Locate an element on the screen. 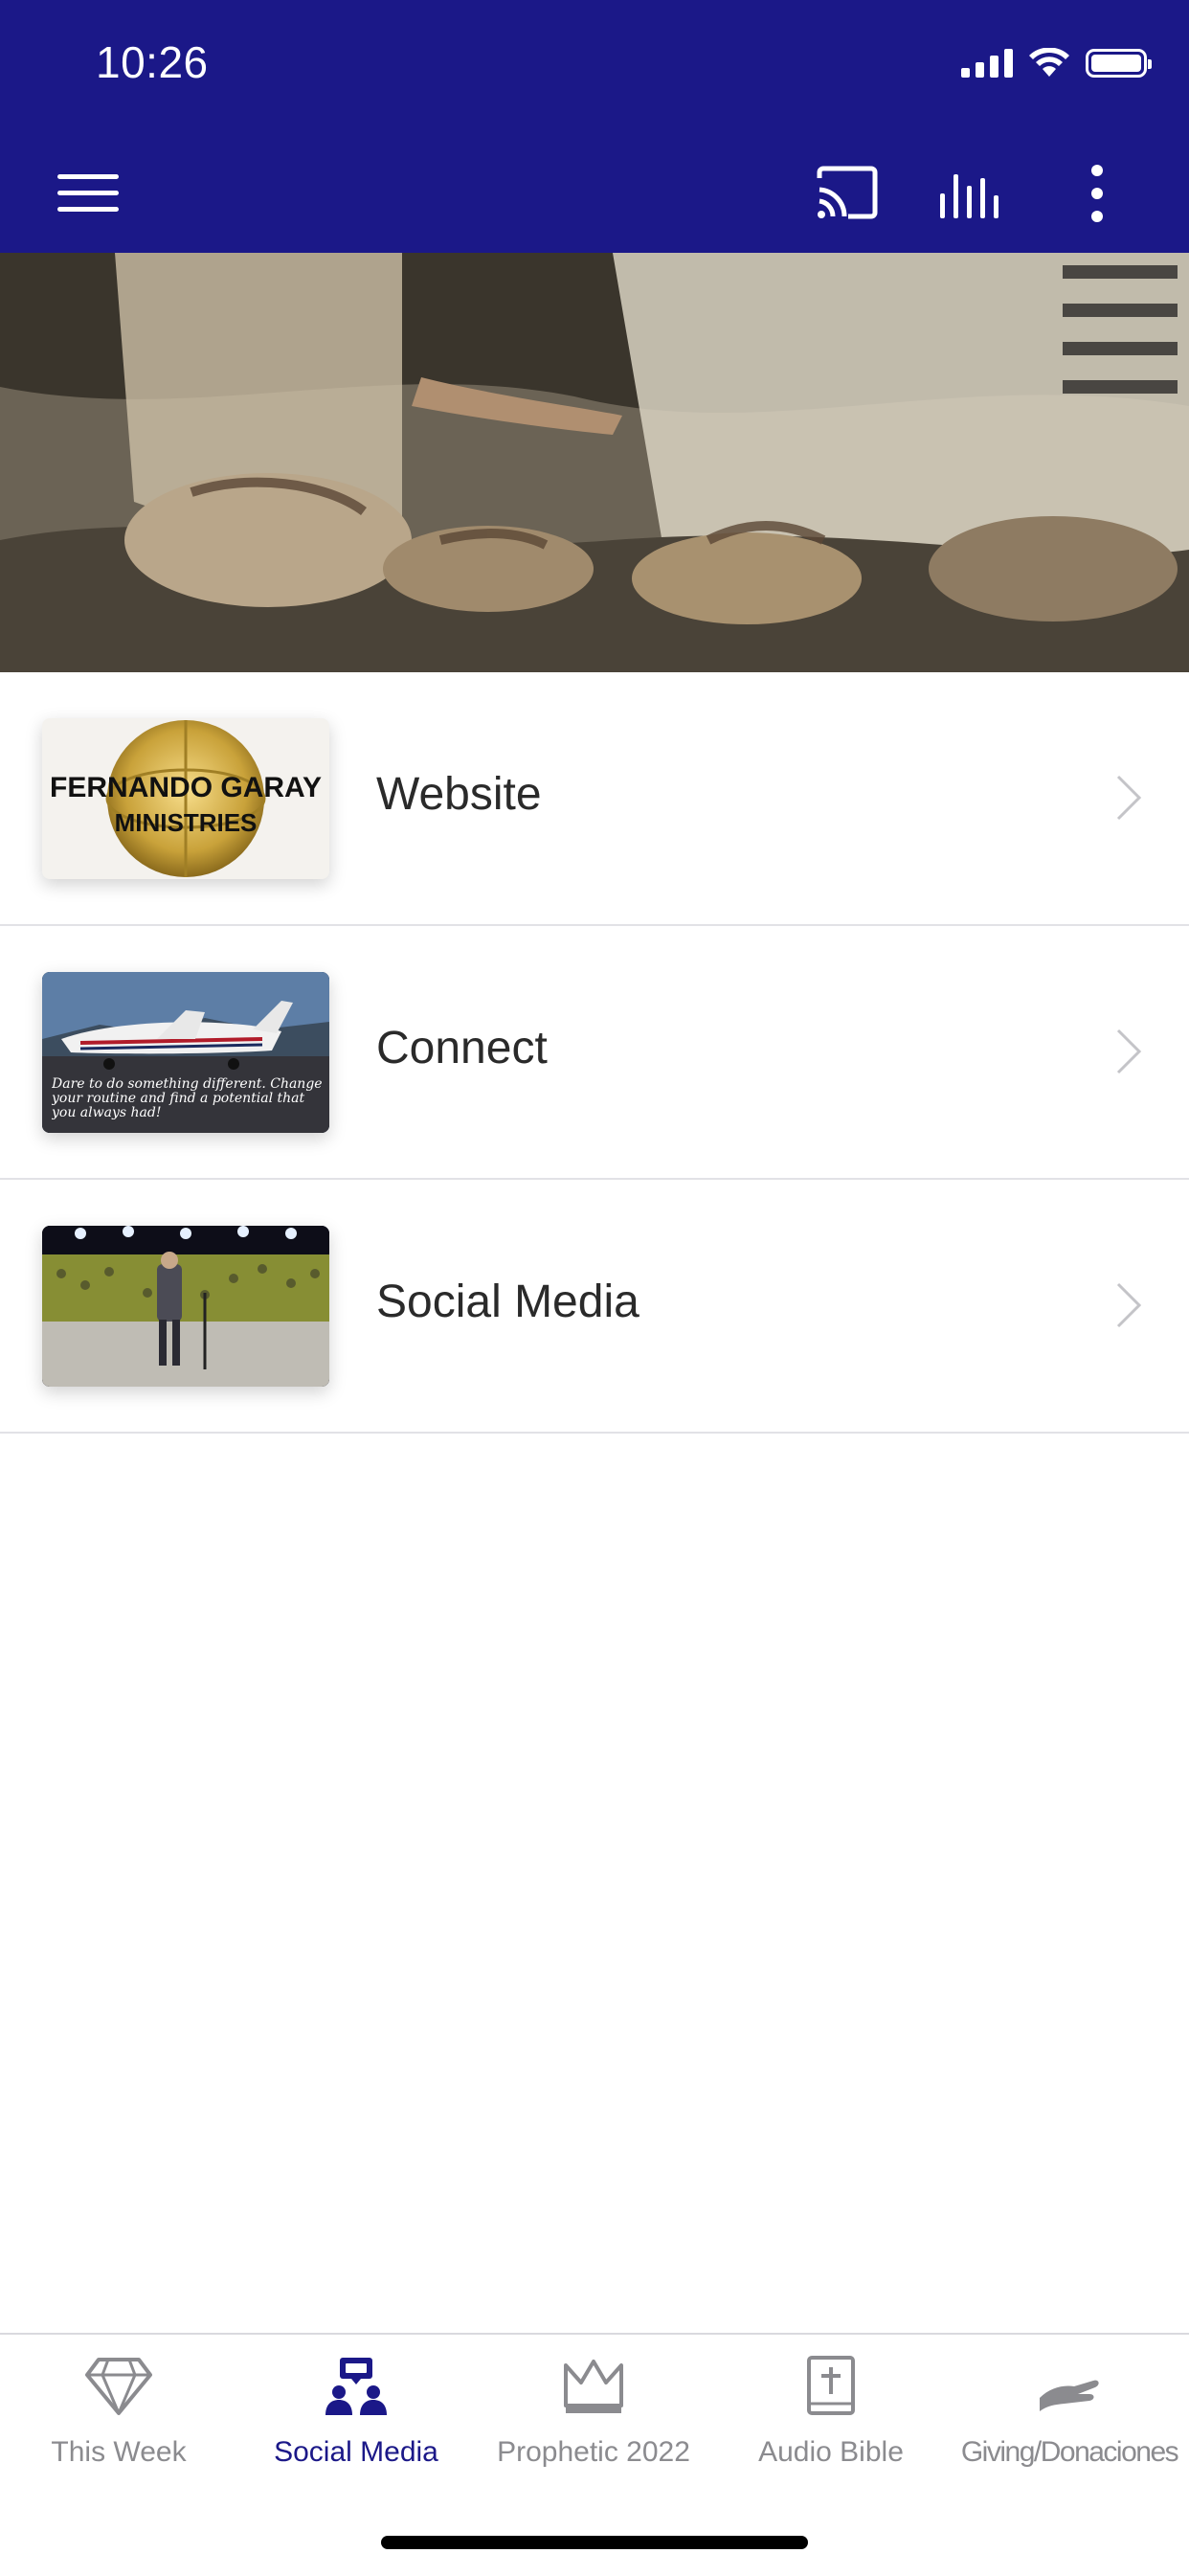 The height and width of the screenshot is (2576, 1189). status-time: 10:26 is located at coordinates (152, 62).